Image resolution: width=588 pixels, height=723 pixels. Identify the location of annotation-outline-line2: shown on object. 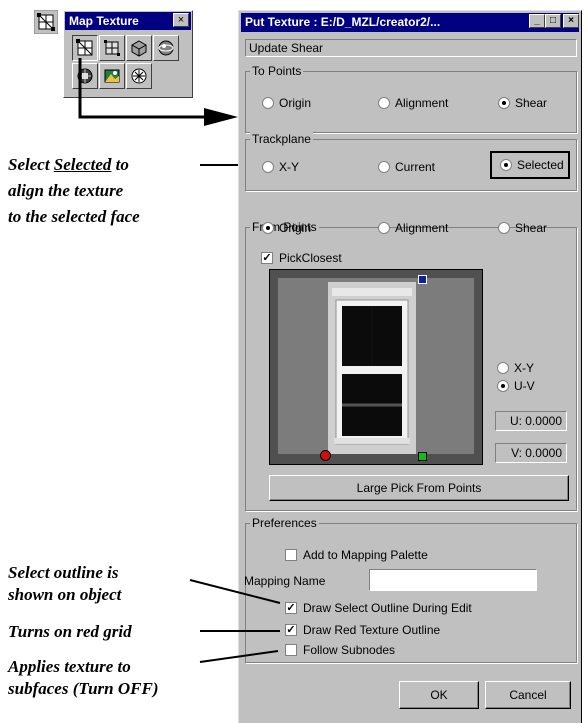
(65, 594).